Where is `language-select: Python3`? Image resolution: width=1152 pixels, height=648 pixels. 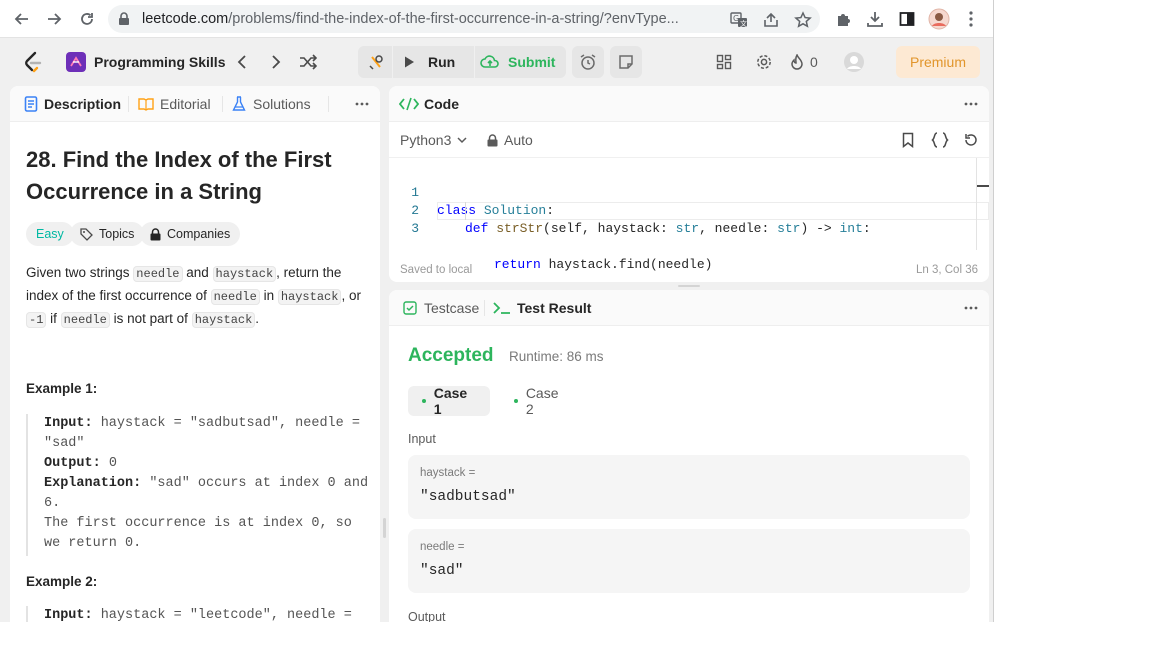
language-select: Python3 is located at coordinates (433, 140).